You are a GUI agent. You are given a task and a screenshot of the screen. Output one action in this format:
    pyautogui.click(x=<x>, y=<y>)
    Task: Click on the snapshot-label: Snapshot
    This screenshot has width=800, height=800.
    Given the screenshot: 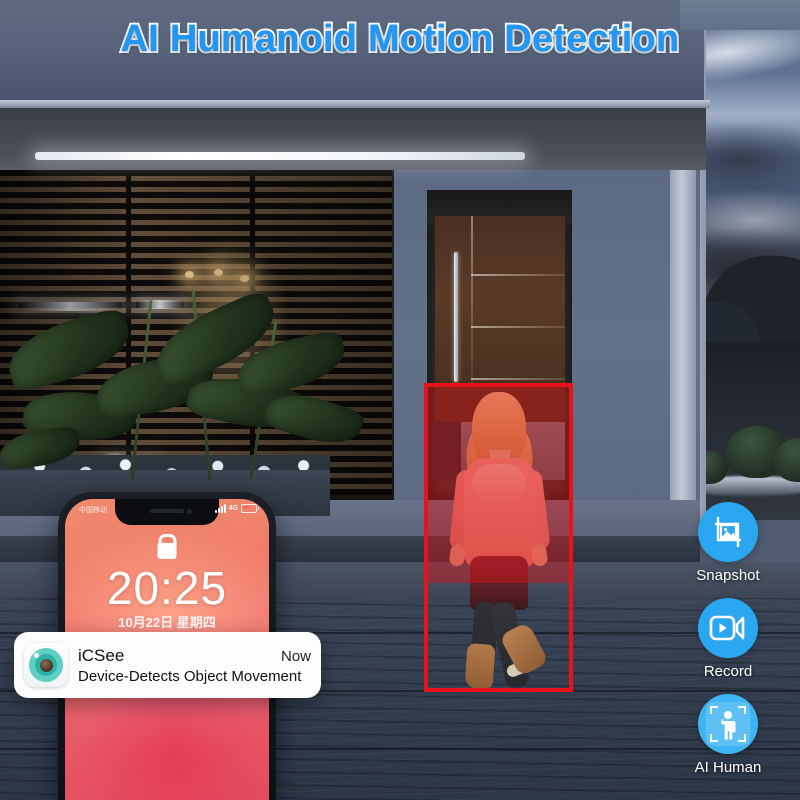 What is the action you would take?
    pyautogui.click(x=728, y=575)
    